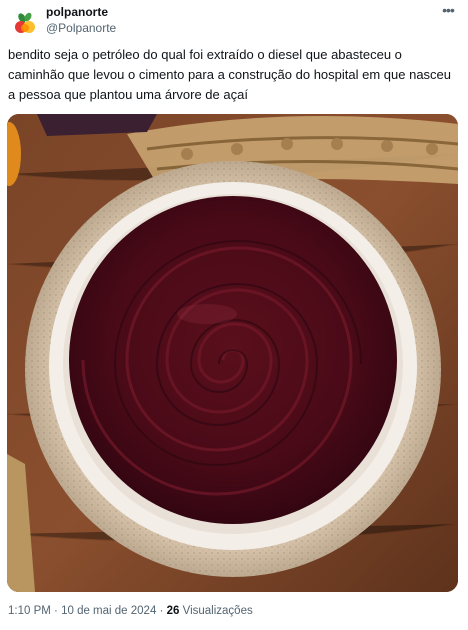  I want to click on avatar, so click(25, 23).